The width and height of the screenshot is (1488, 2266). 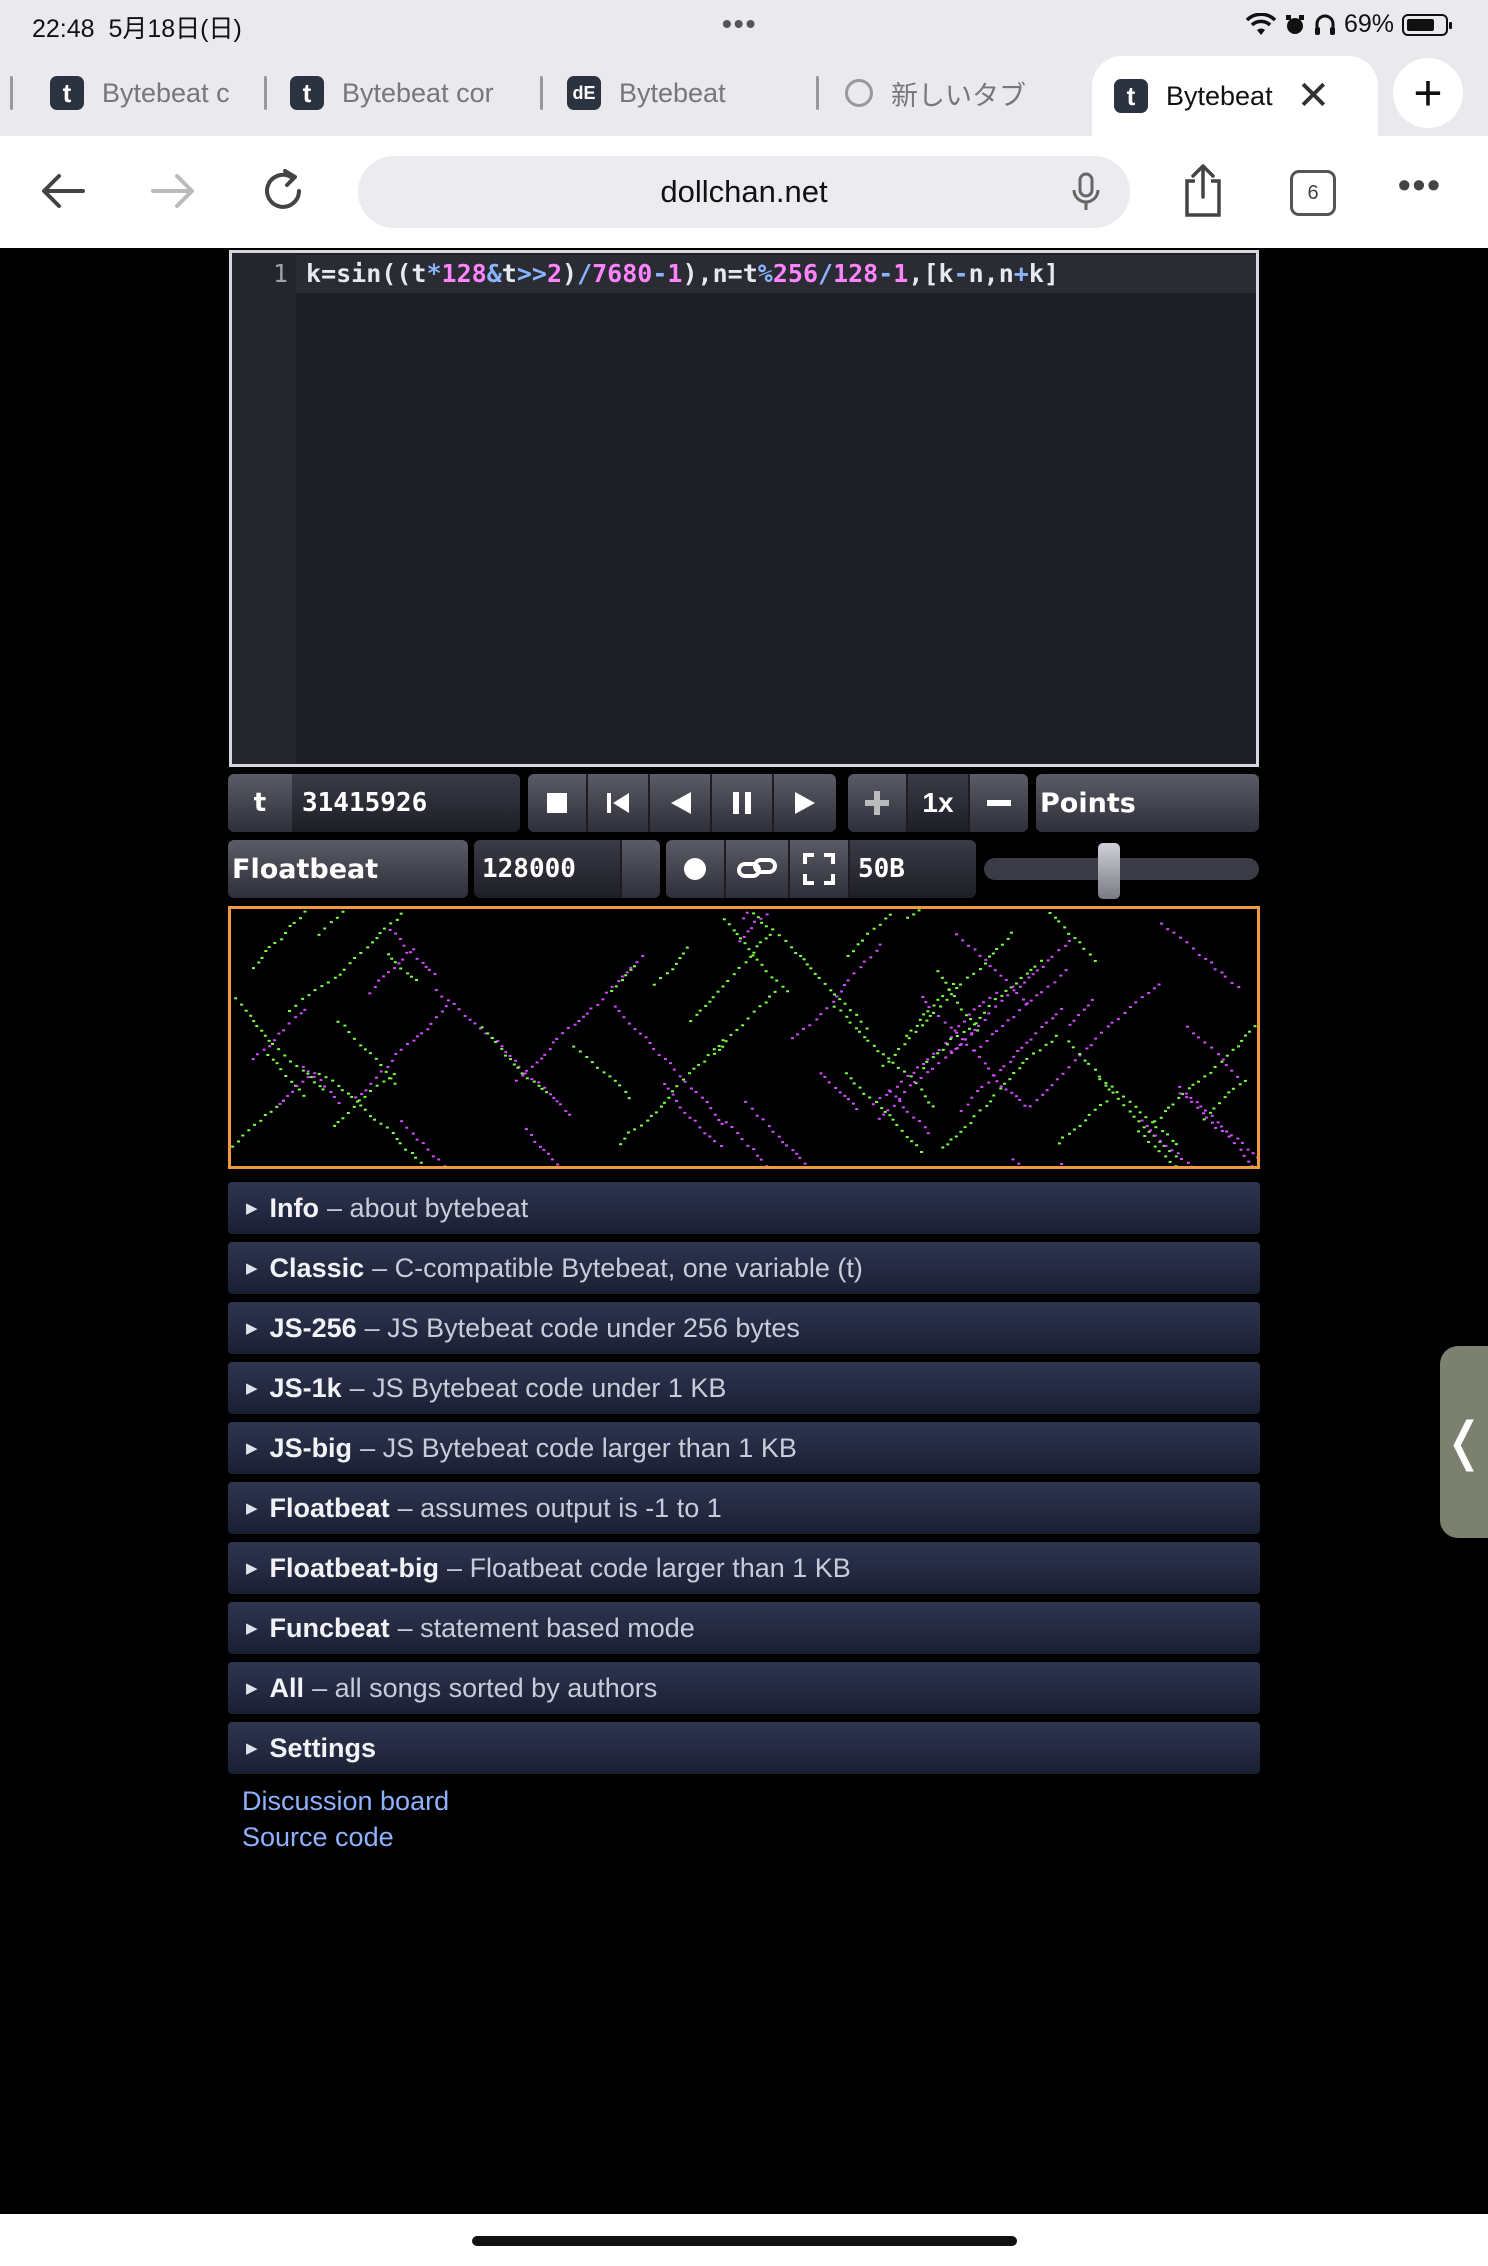 What do you see at coordinates (758, 869) in the screenshot?
I see `share-link-button` at bounding box center [758, 869].